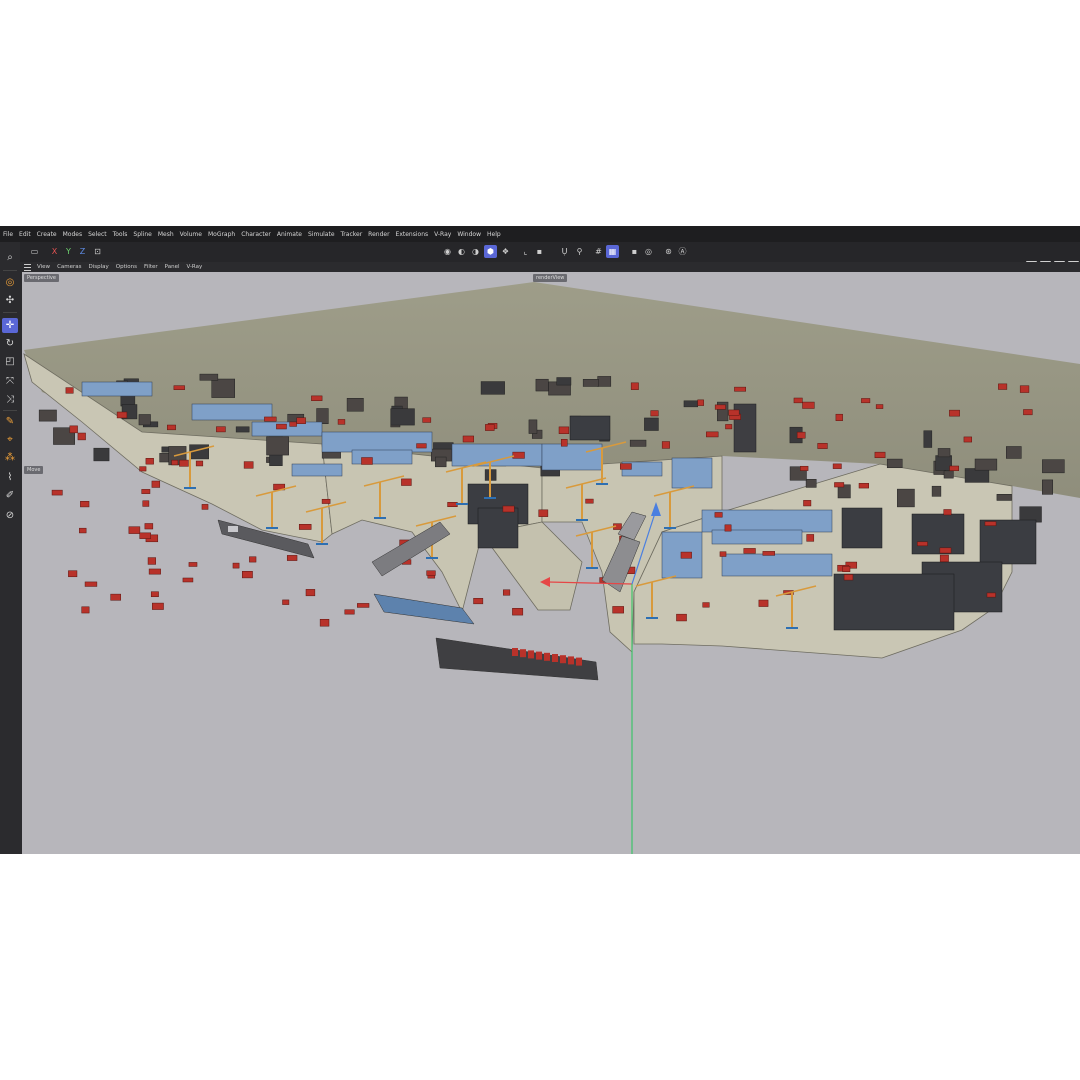  I want to click on viewport-hamburger-icon, so click(27, 267).